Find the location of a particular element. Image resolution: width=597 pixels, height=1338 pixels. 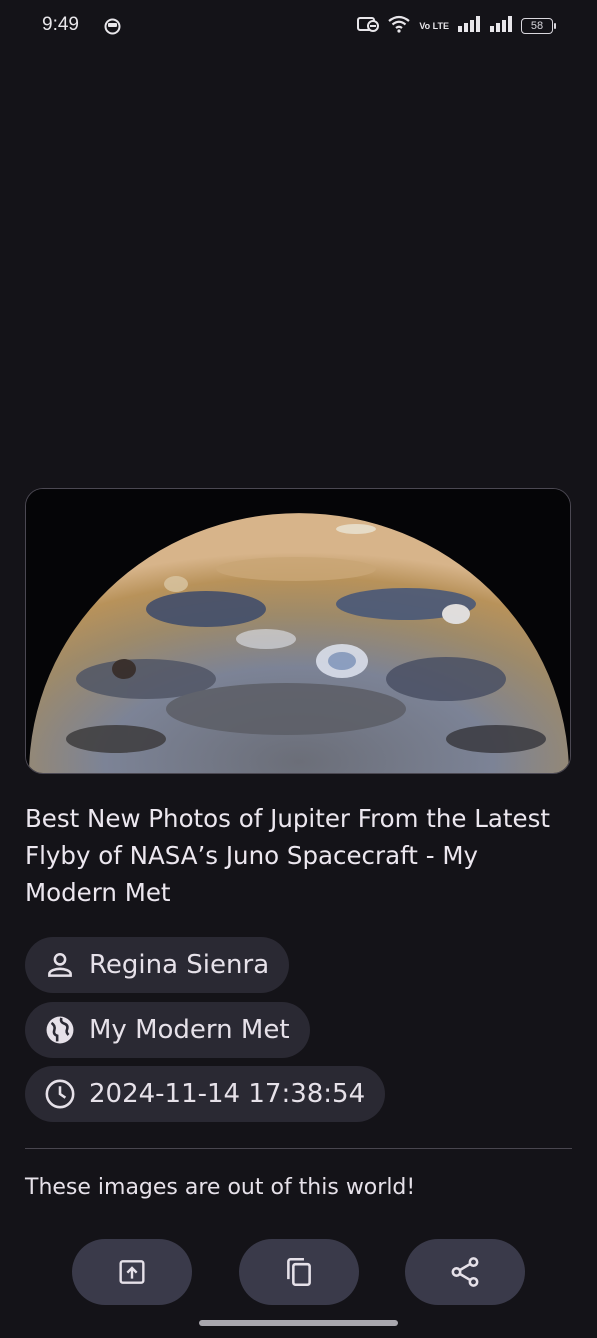

open-external-icon is located at coordinates (132, 1272).